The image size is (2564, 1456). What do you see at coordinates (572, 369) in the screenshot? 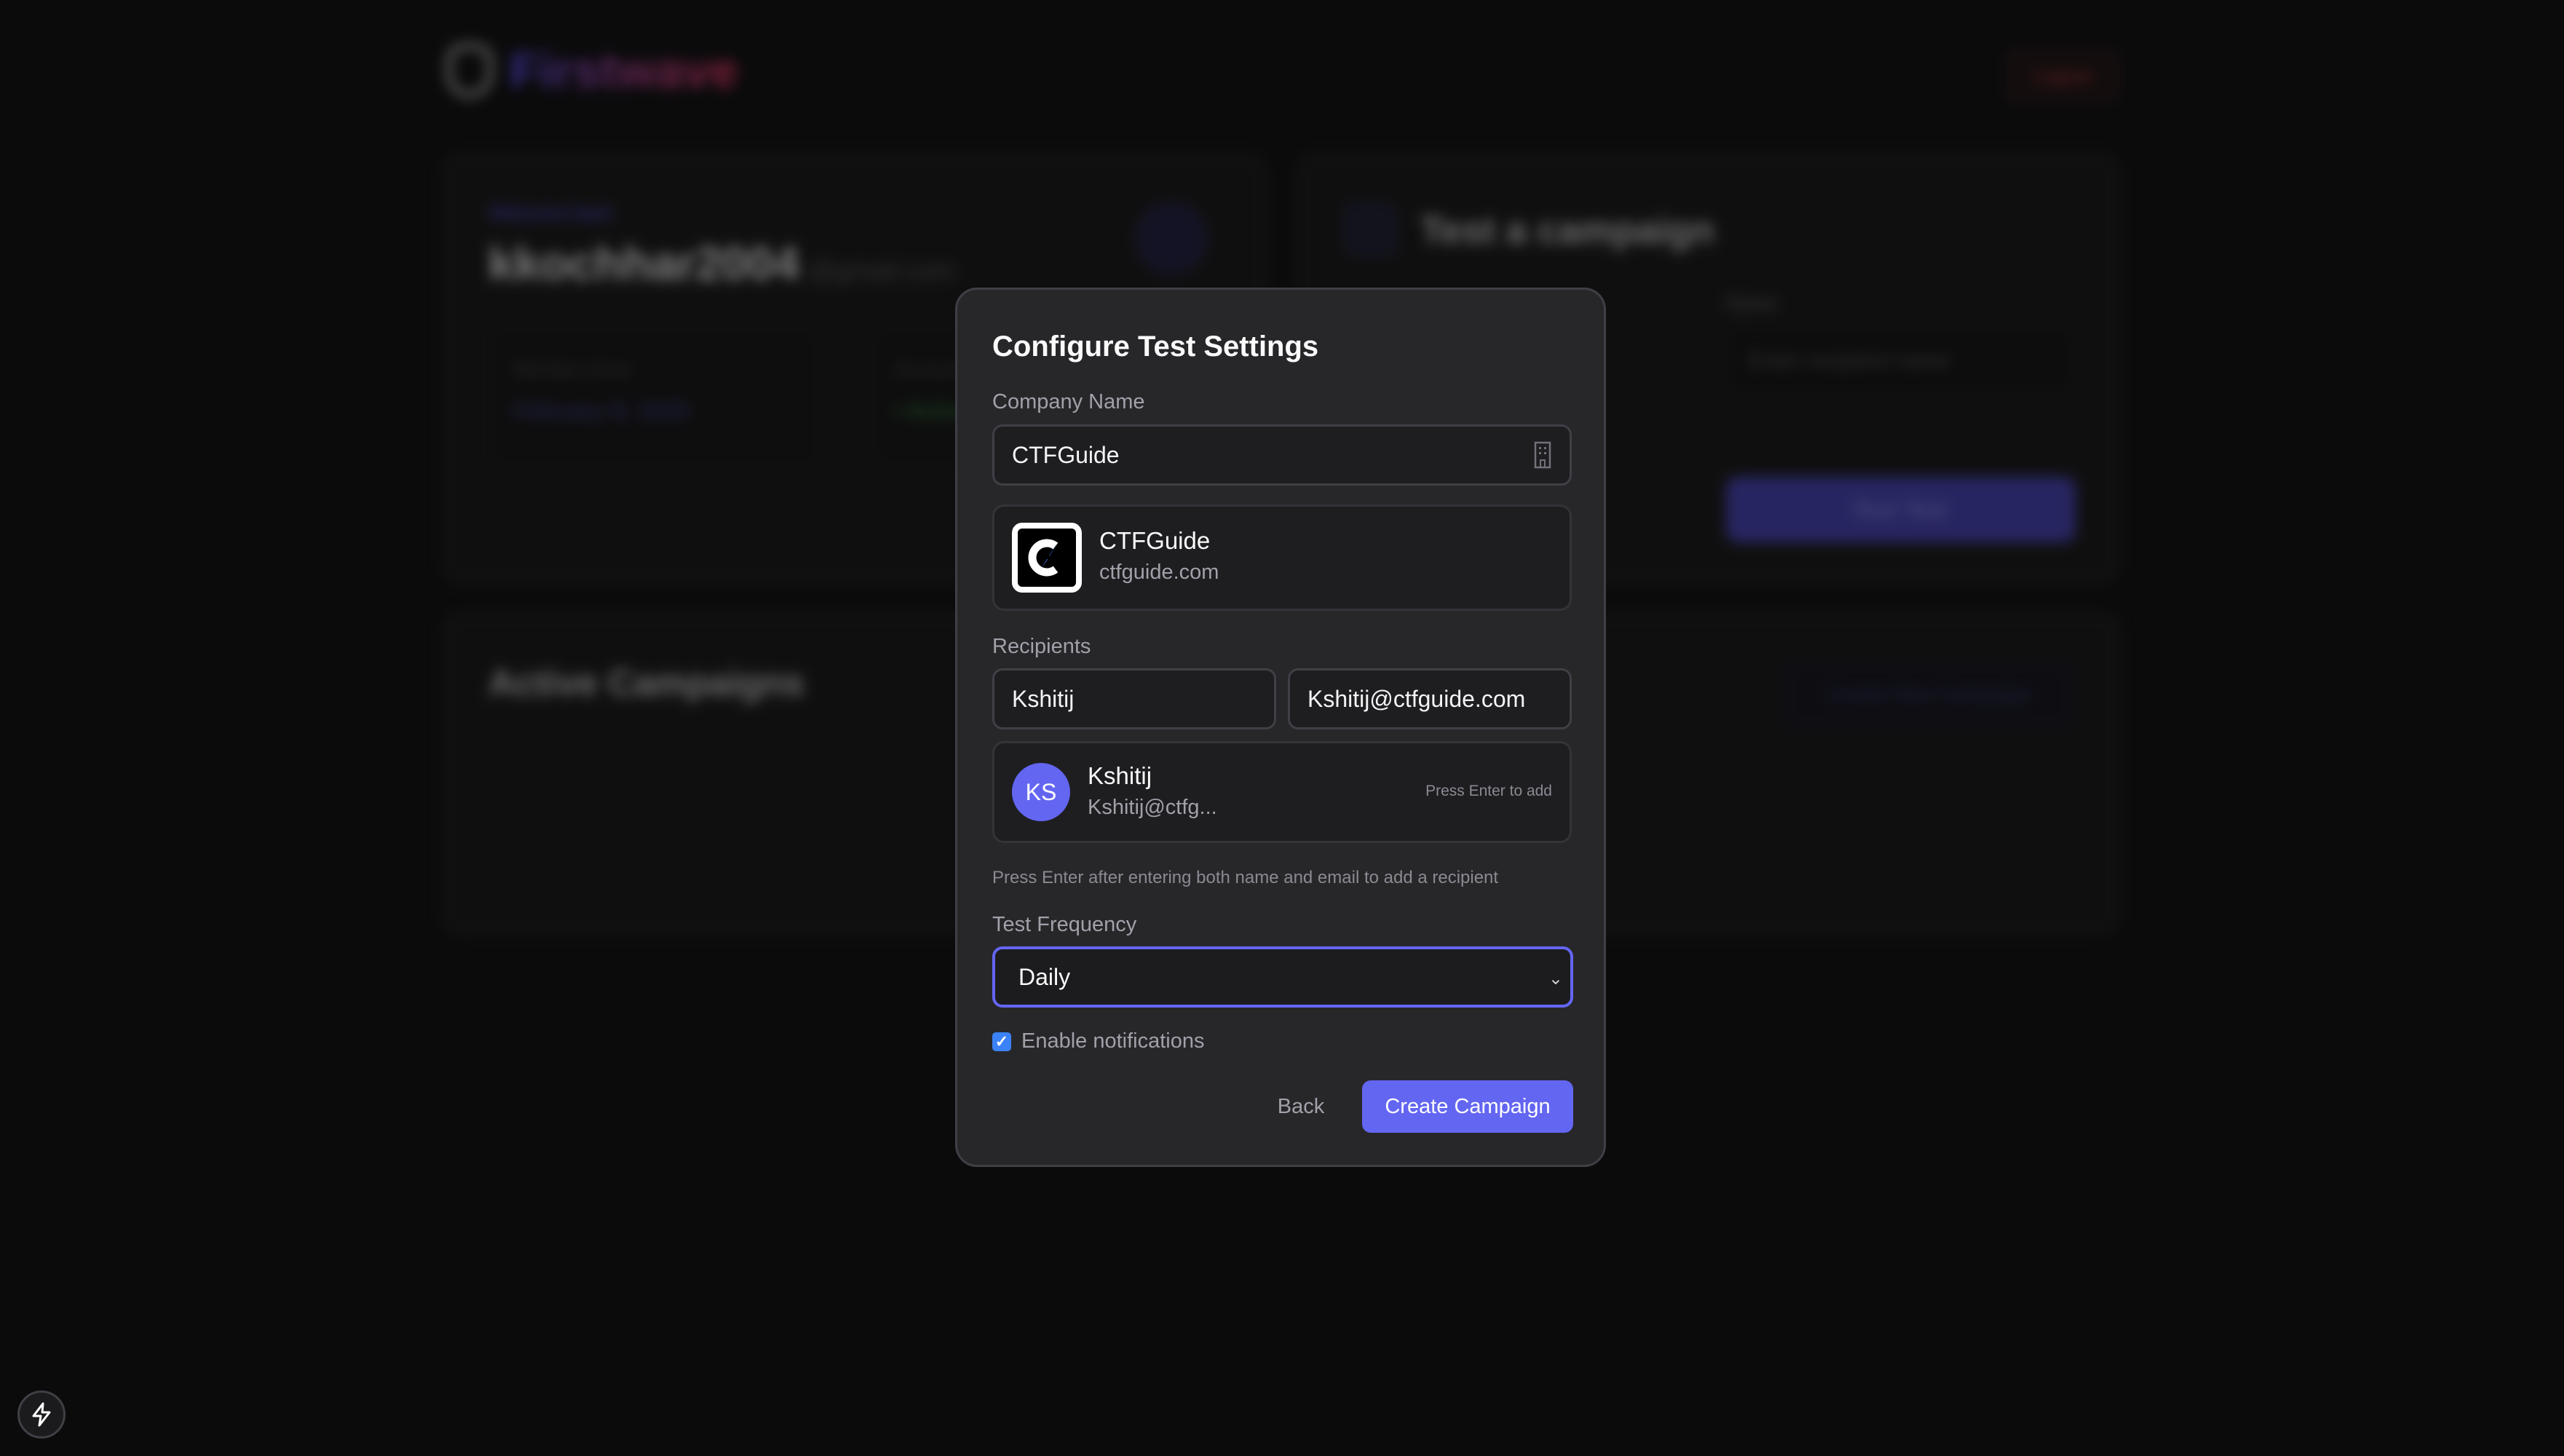
I see `stat-label: Member since` at bounding box center [572, 369].